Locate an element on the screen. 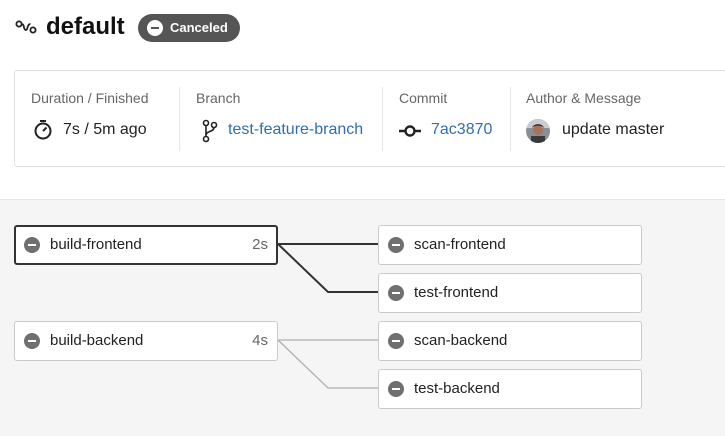 The image size is (725, 436). author-label: Author & Message is located at coordinates (584, 98).